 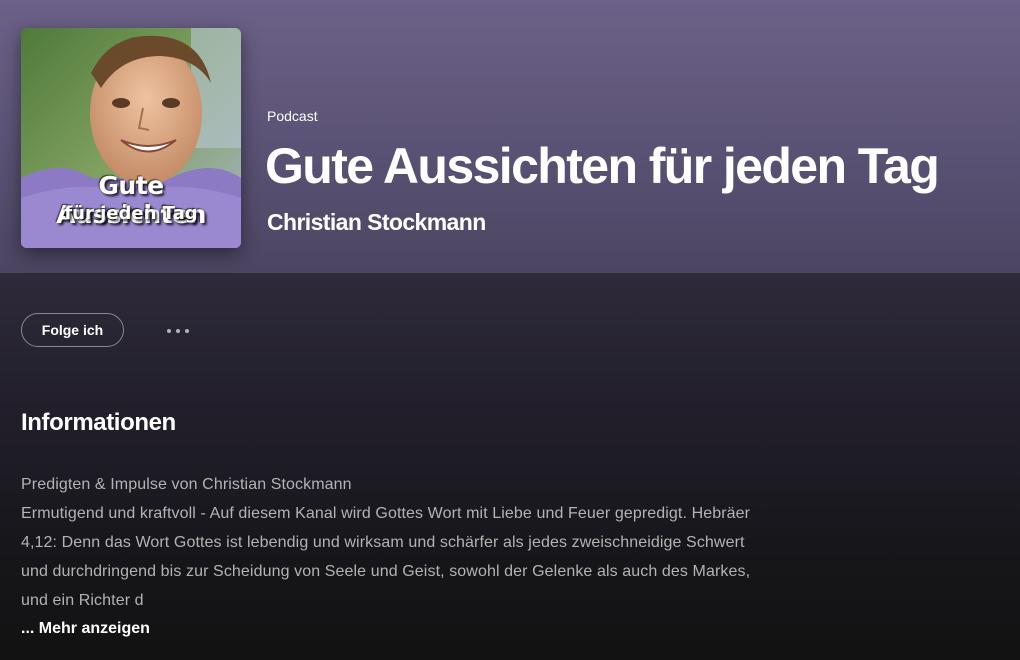 I want to click on podcast-cover-image: Gute Aussichten für jeden Tag, so click(x=131, y=138).